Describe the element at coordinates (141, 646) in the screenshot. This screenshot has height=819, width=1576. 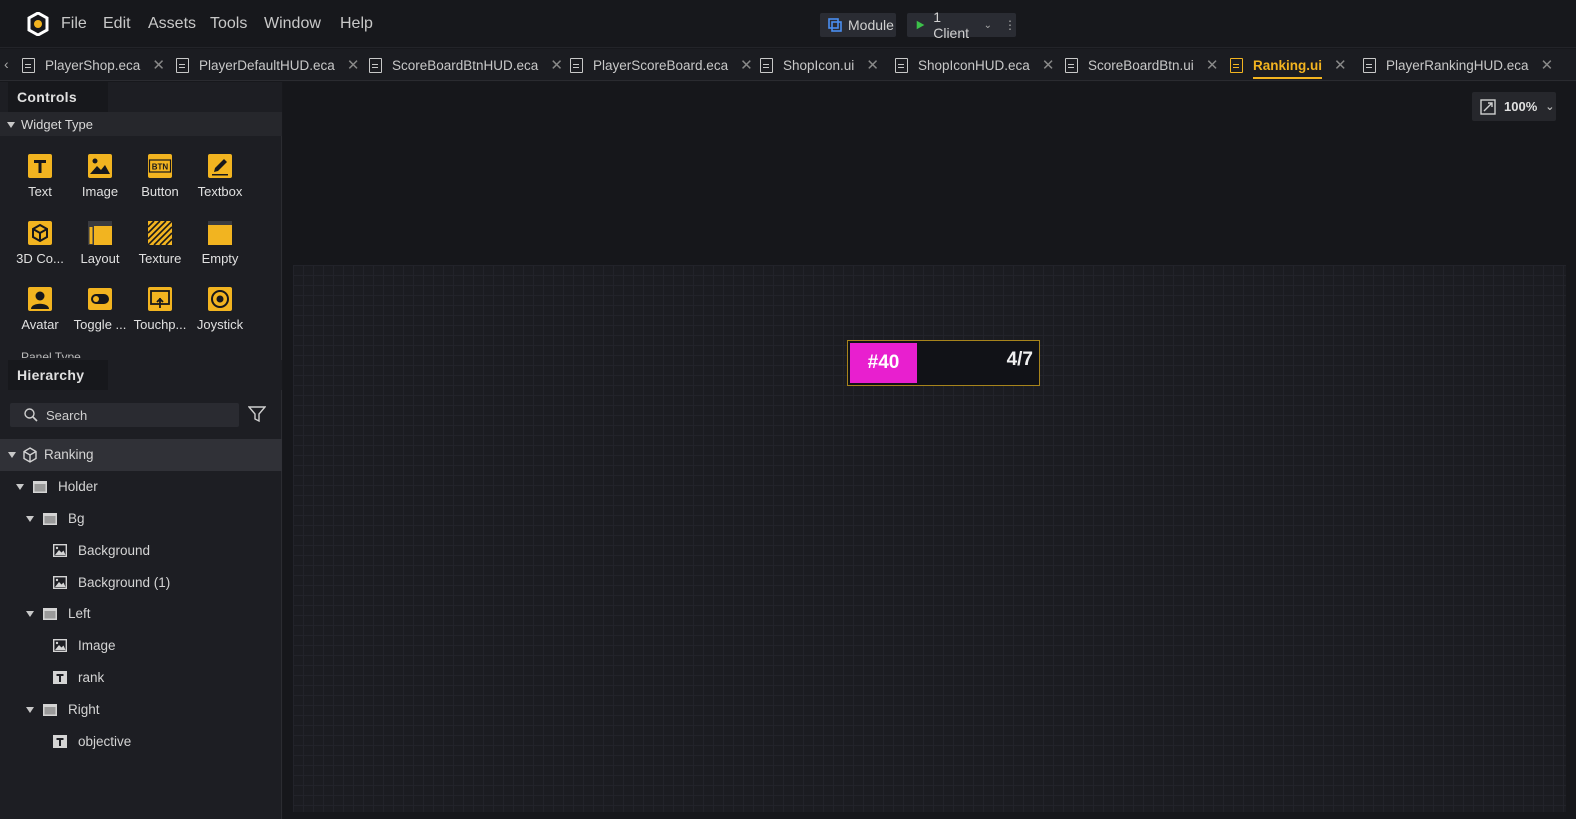
I see `tree-node-image: Image` at that location.